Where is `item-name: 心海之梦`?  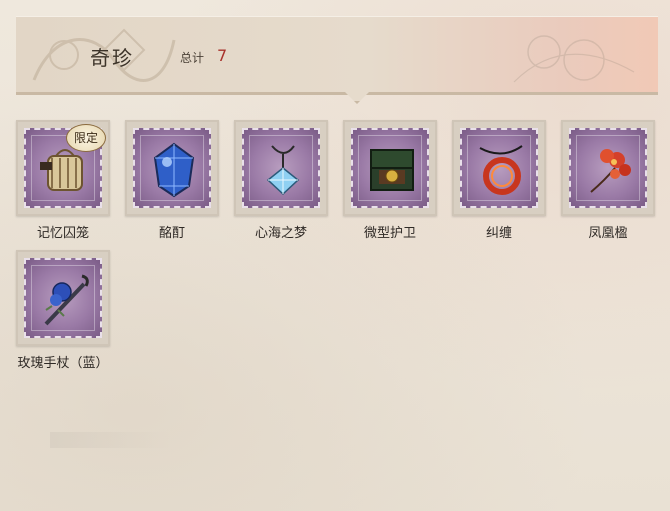
item-name: 心海之梦 is located at coordinates (280, 233).